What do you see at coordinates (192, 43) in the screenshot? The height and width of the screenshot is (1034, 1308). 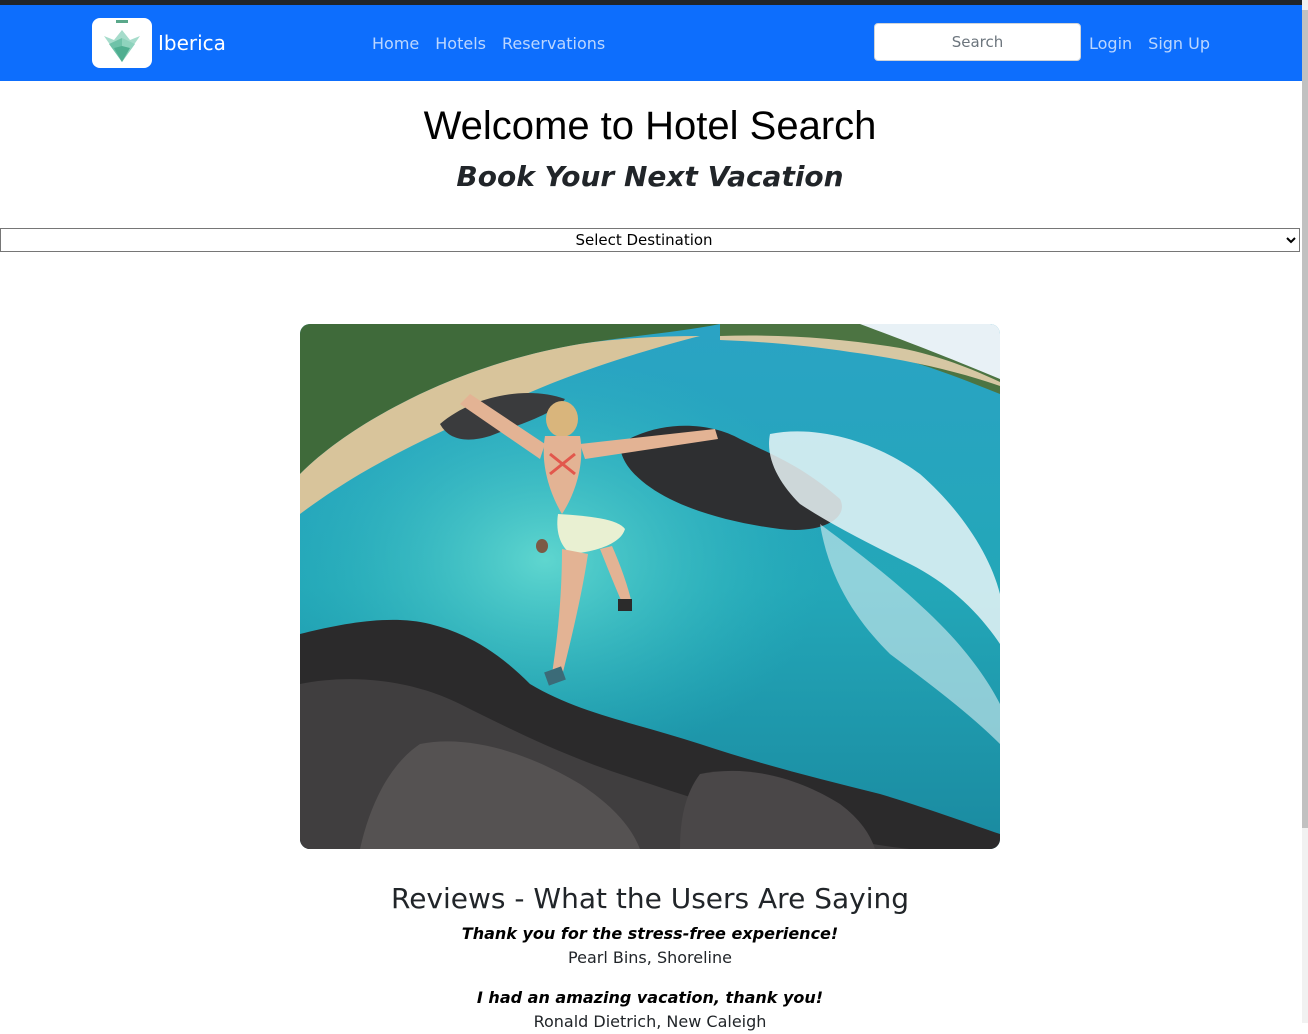 I see `brand-name: Iberica` at bounding box center [192, 43].